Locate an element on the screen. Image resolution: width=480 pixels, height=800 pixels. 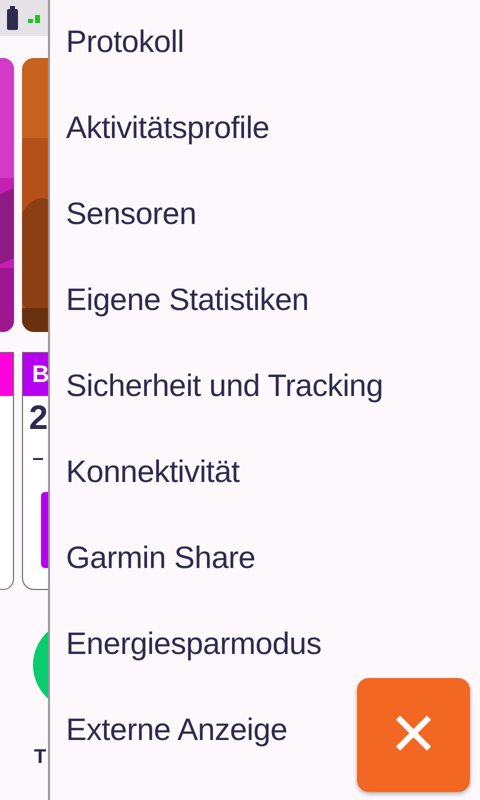
menu-item: Garmin Share is located at coordinates (161, 558).